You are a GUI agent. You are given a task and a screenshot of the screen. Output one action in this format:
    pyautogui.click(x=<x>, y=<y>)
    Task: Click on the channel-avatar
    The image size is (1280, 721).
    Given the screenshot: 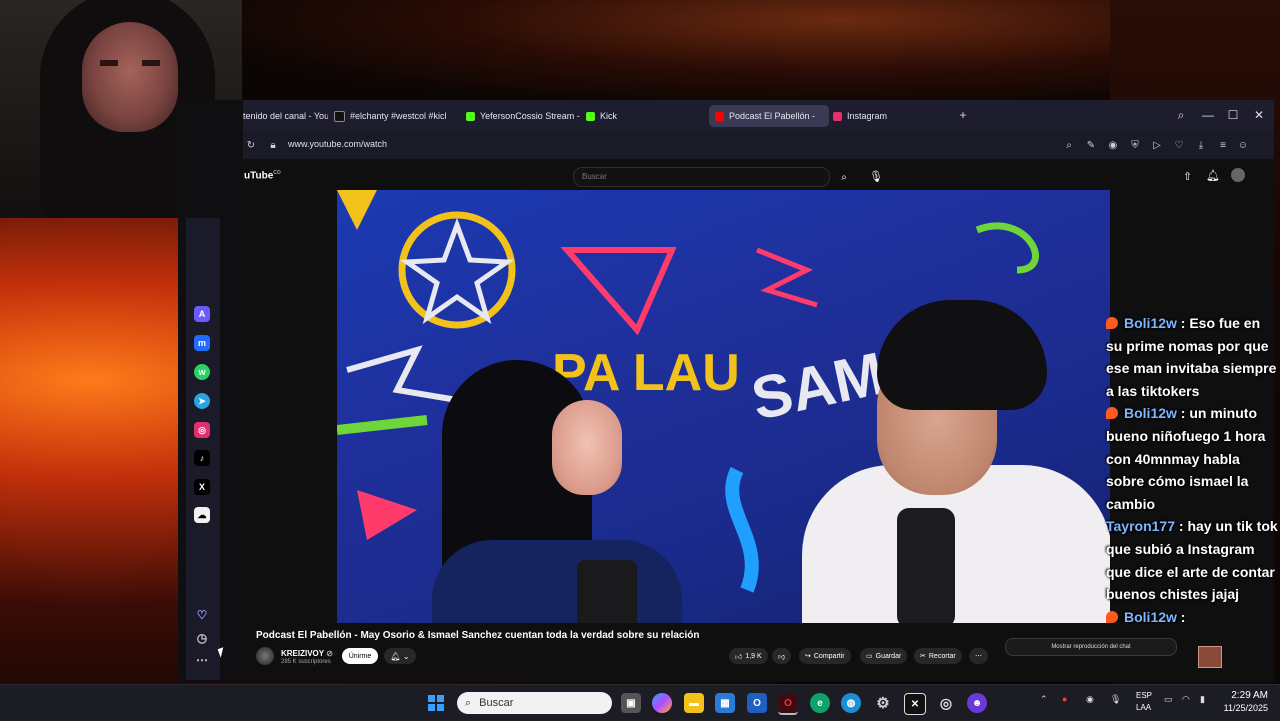 What is the action you would take?
    pyautogui.click(x=265, y=656)
    